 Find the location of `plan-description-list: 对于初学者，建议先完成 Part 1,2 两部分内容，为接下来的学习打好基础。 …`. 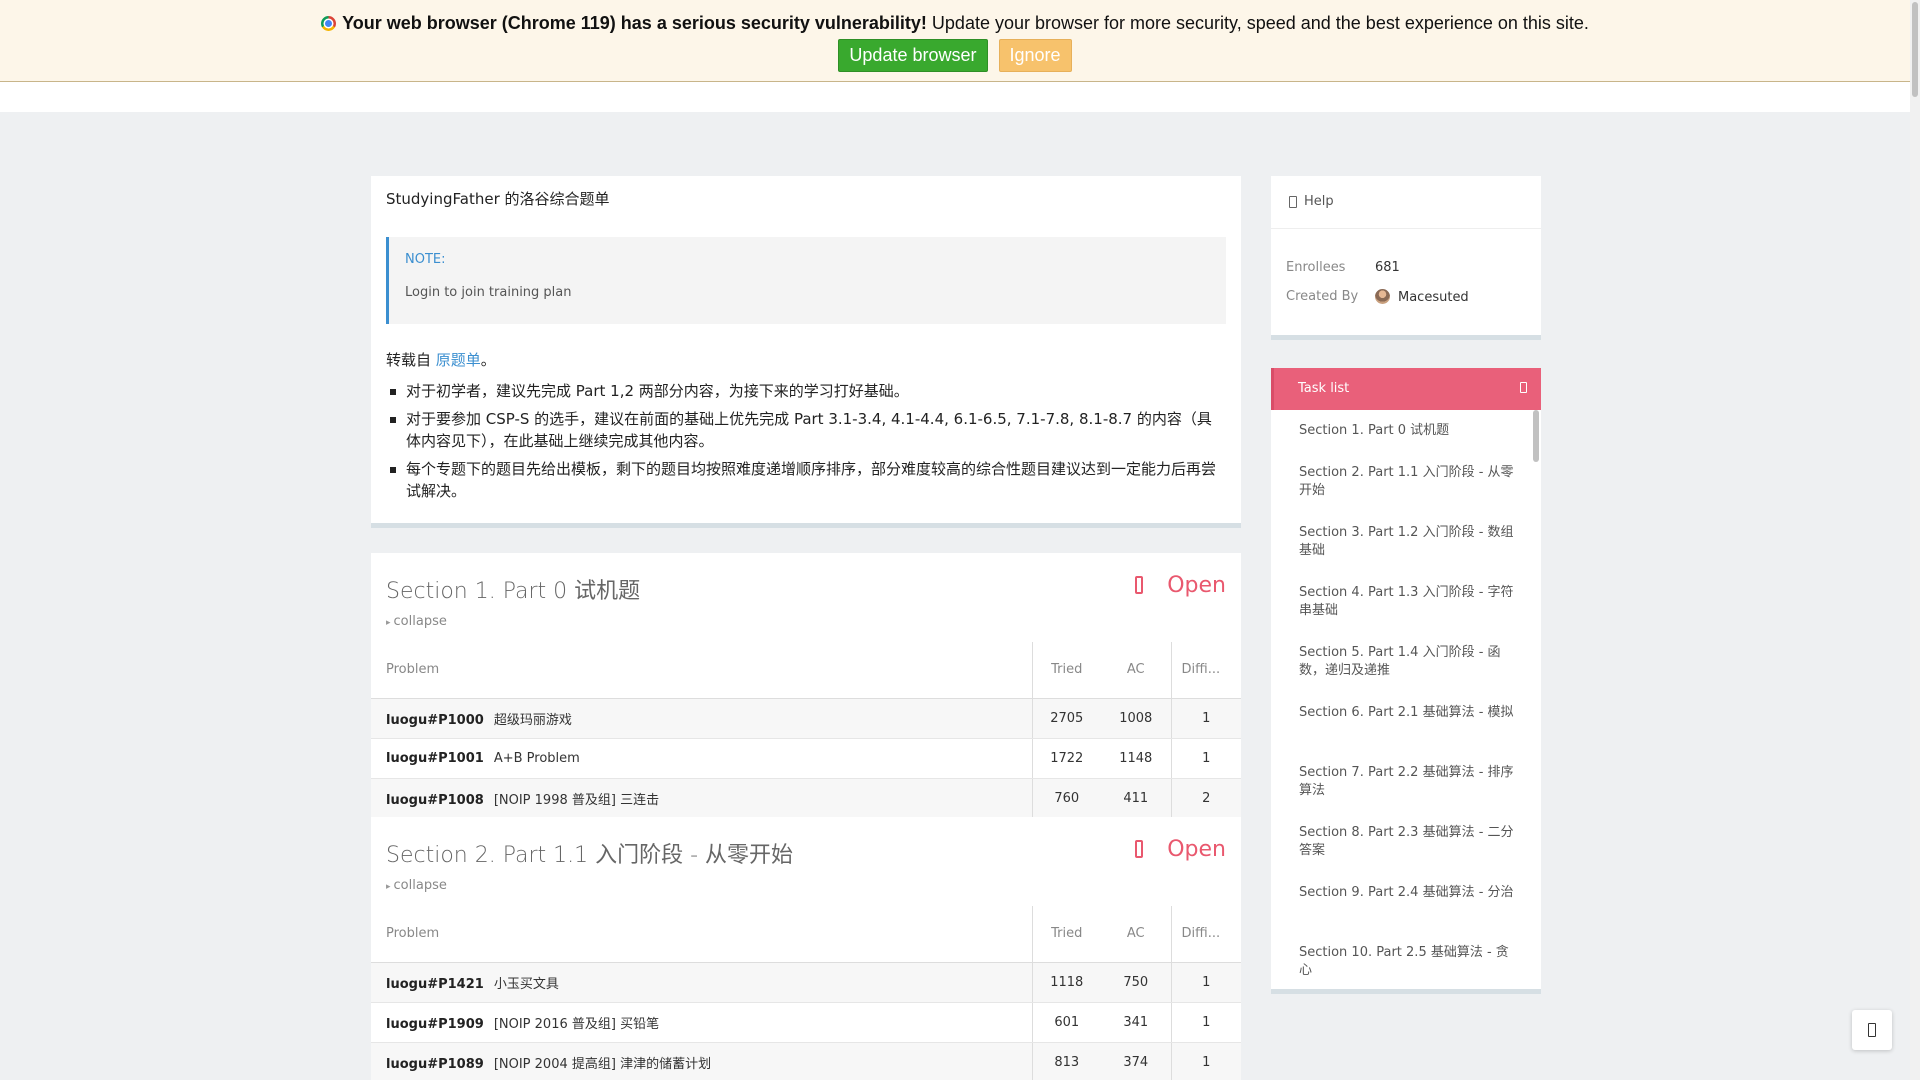

plan-description-list: 对于初学者，建议先完成 Part 1,2 两部分内容，为接下来的学习打好基础。 … is located at coordinates (806, 444).